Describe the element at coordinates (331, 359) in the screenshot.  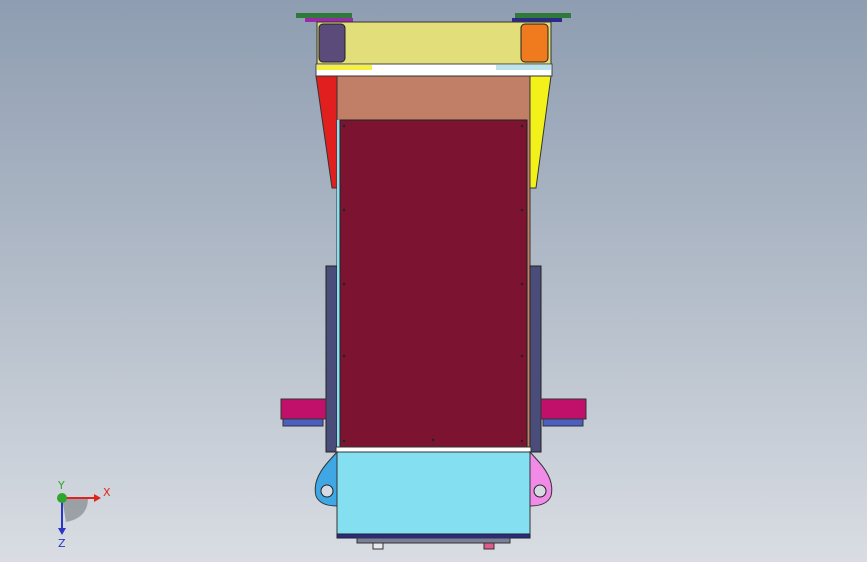
I see `left-side-rail` at that location.